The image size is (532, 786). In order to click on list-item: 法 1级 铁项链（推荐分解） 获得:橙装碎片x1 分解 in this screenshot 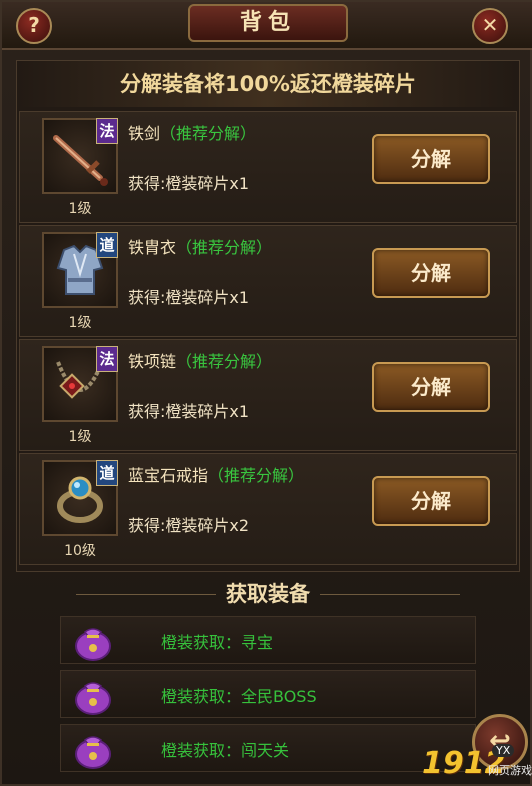, I will do `click(268, 395)`.